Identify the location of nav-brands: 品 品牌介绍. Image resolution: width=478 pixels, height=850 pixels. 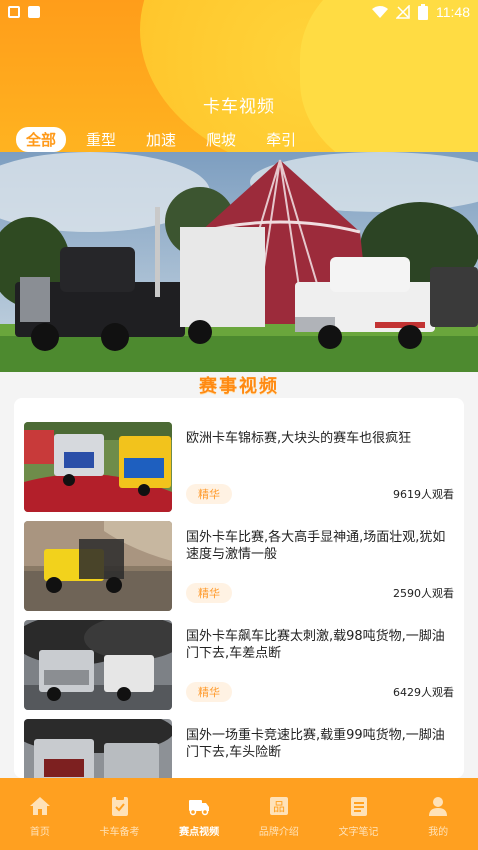
(279, 814).